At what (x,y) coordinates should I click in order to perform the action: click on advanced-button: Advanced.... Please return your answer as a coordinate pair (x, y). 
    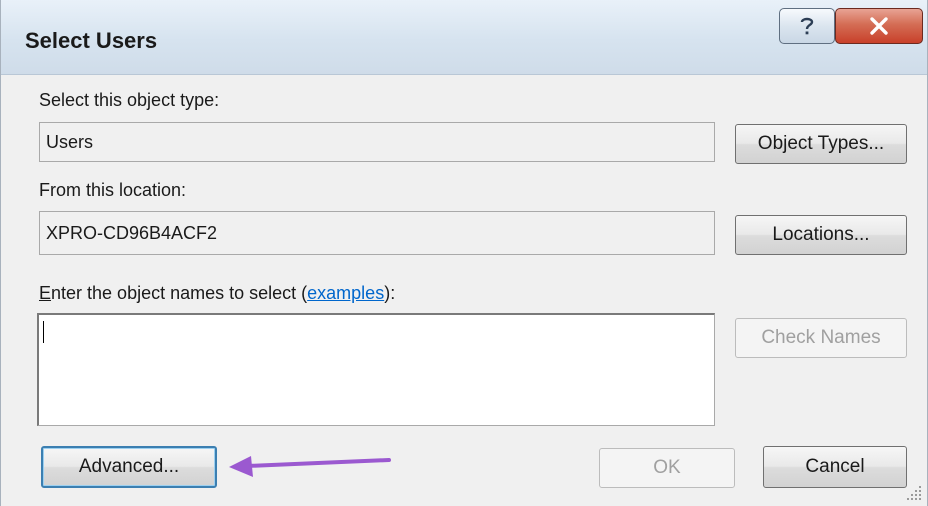
    Looking at the image, I should click on (129, 467).